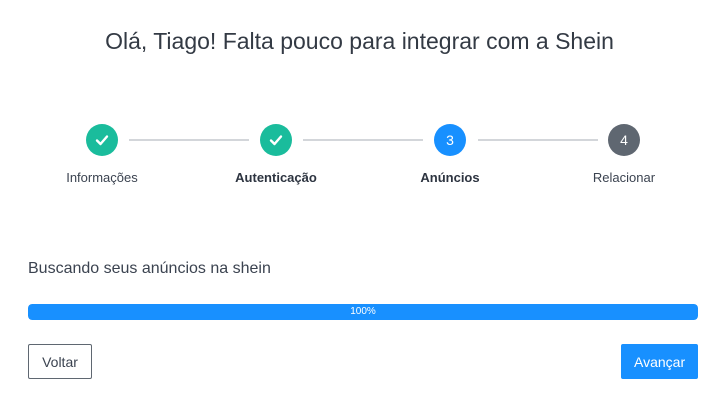 The width and height of the screenshot is (719, 399). Describe the element at coordinates (149, 268) in the screenshot. I see `progress-status-text: Buscando seus anúncios na shein` at that location.